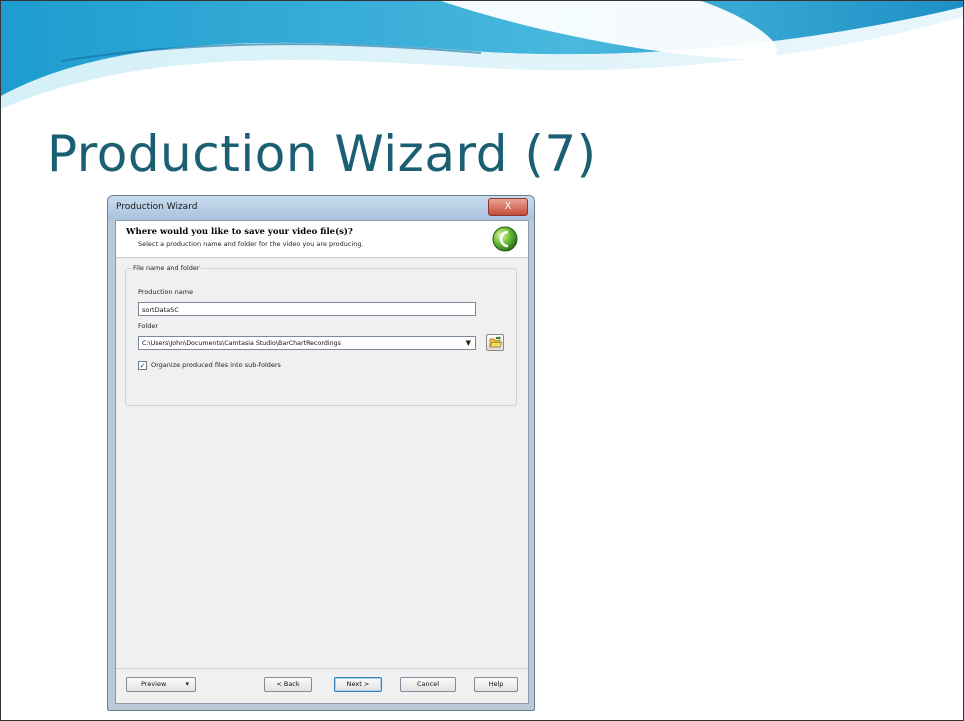 The width and height of the screenshot is (964, 721). I want to click on production-name-label: Production name, so click(166, 292).